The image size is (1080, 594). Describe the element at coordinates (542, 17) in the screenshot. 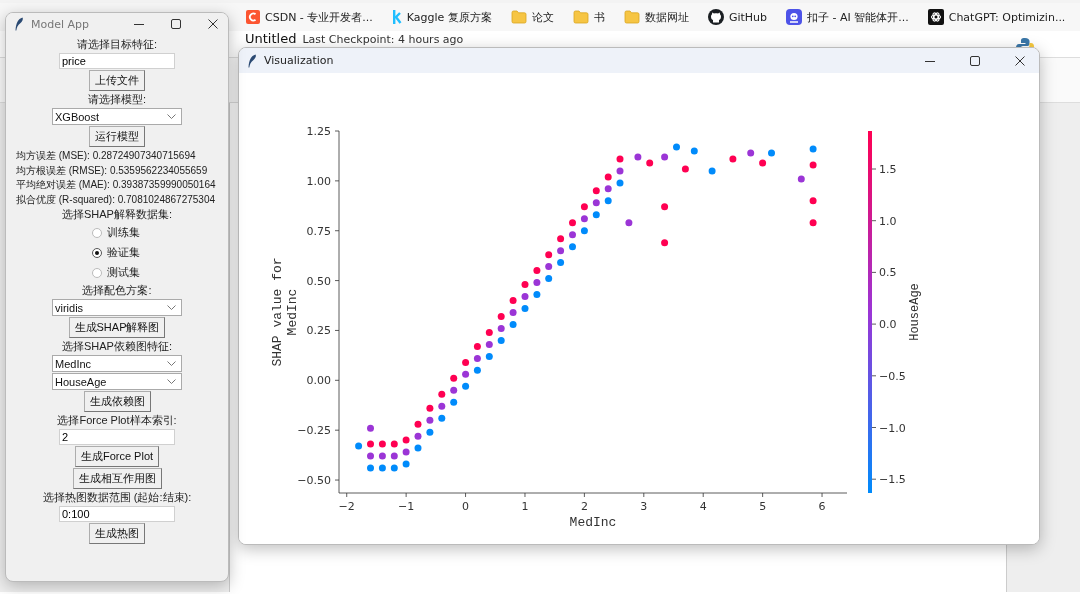

I see `bookmark-link: 论文` at that location.